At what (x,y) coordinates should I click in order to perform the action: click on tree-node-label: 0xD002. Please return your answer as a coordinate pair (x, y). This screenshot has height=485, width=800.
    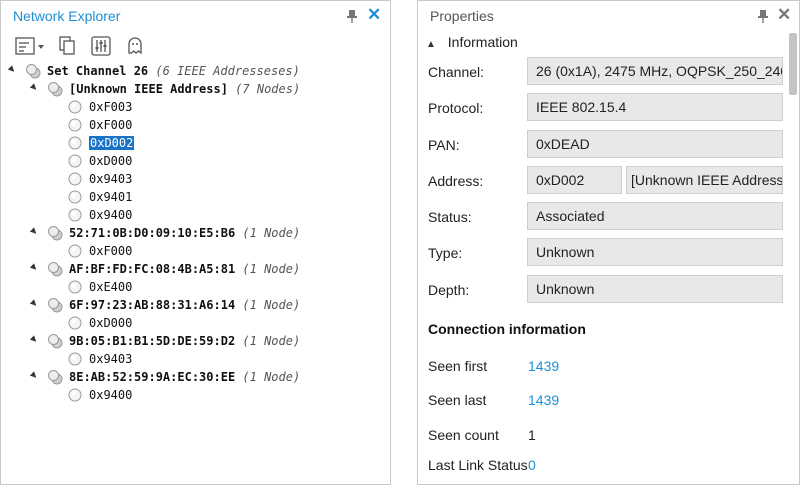
    Looking at the image, I should click on (112, 143).